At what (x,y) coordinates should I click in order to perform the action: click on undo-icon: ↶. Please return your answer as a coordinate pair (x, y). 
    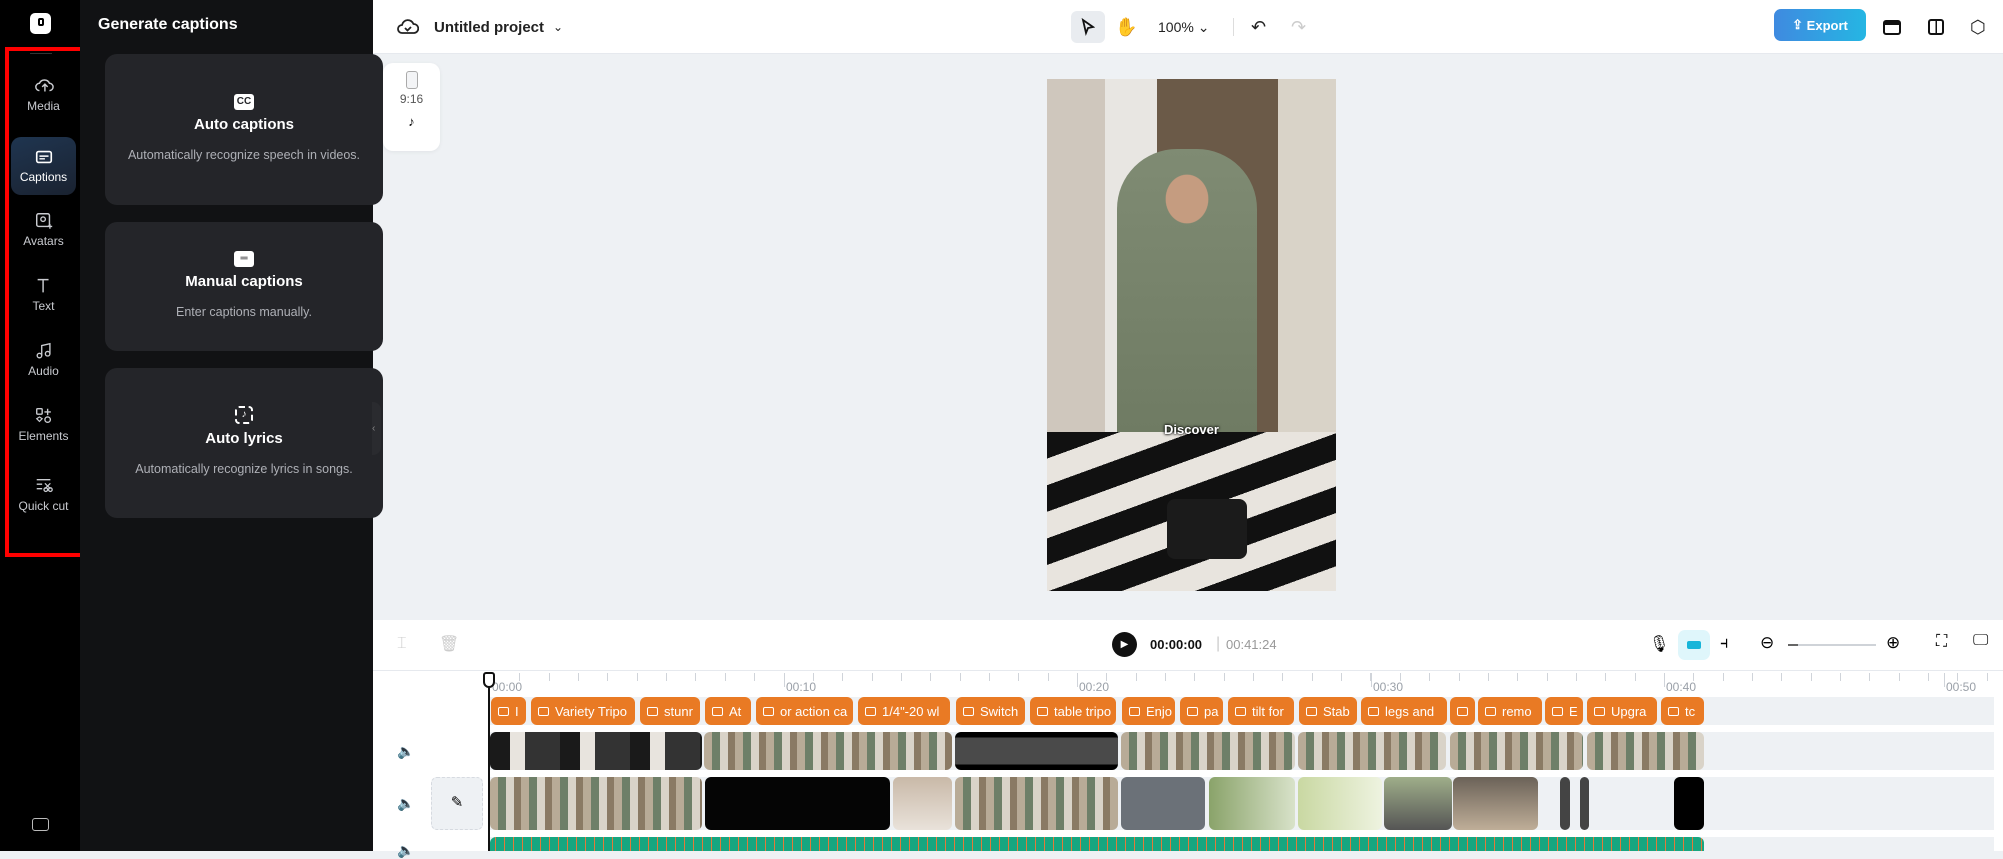
    Looking at the image, I should click on (1258, 27).